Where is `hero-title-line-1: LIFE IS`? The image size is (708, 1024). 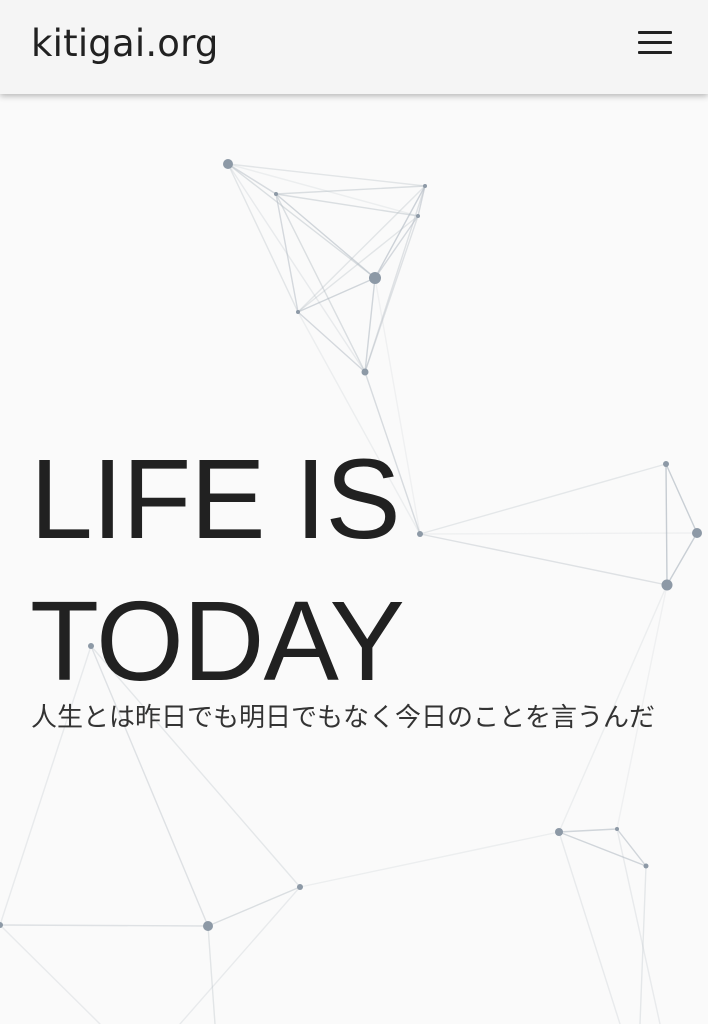
hero-title-line-1: LIFE IS is located at coordinates (215, 499).